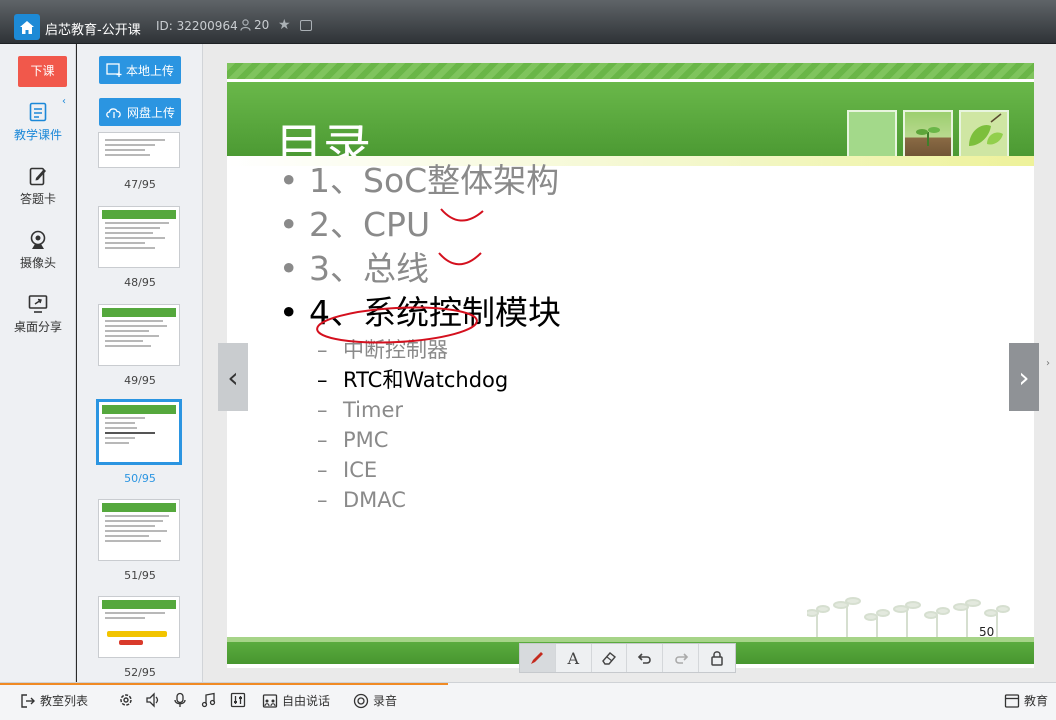  Describe the element at coordinates (37, 263) in the screenshot. I see `tool-camera-label: 摄像头` at that location.